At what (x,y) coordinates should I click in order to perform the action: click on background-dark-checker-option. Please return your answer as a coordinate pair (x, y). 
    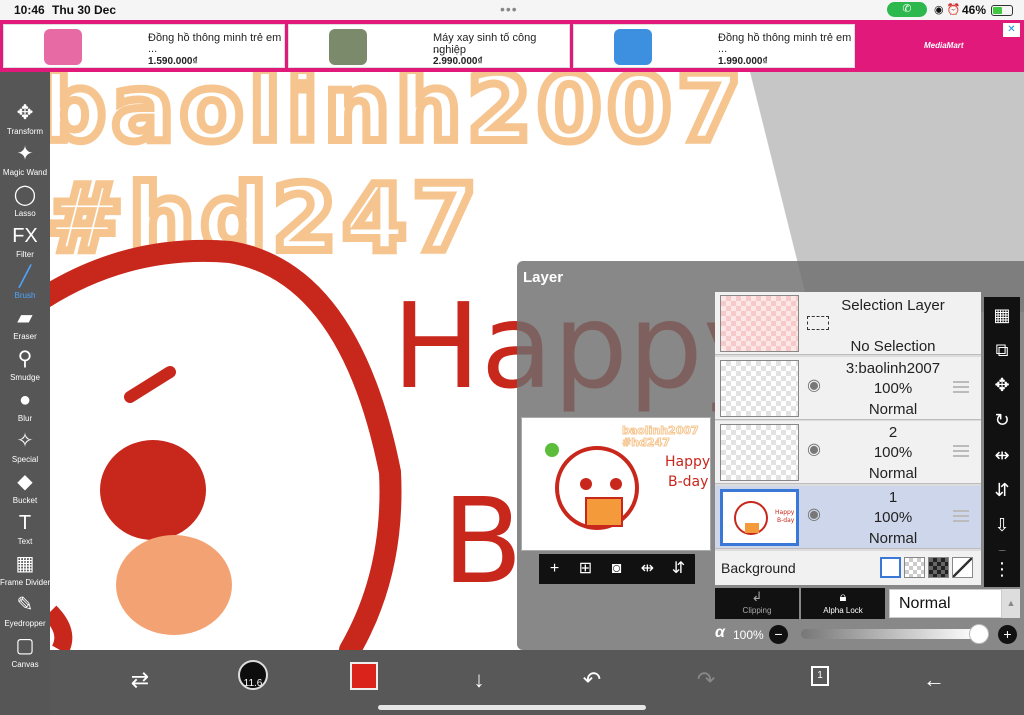
    Looking at the image, I should click on (938, 567).